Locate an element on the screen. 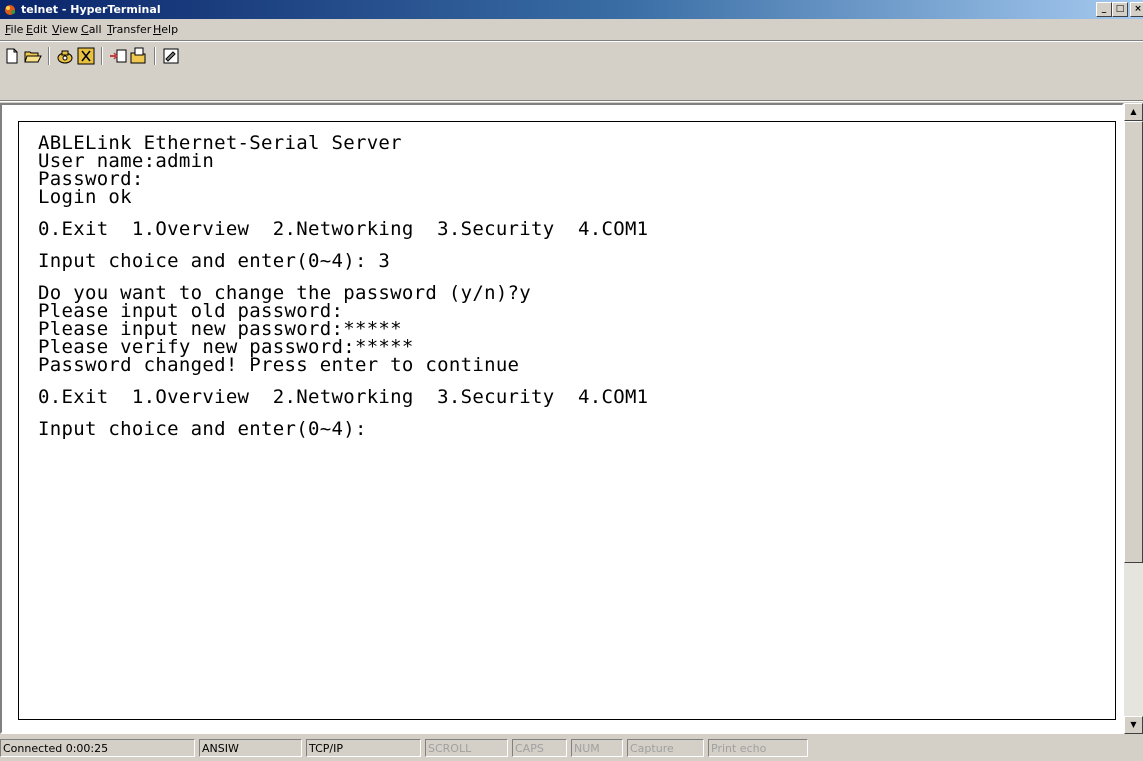 The width and height of the screenshot is (1143, 761). terminal-line: Input choice and enter(0~4): 3 is located at coordinates (214, 261).